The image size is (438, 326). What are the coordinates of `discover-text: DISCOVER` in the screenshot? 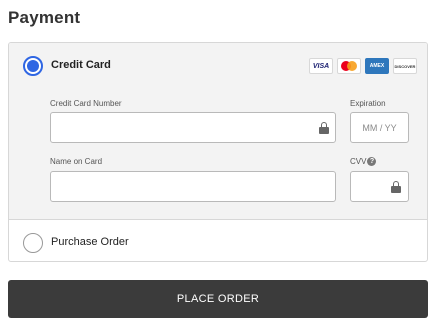 It's located at (405, 66).